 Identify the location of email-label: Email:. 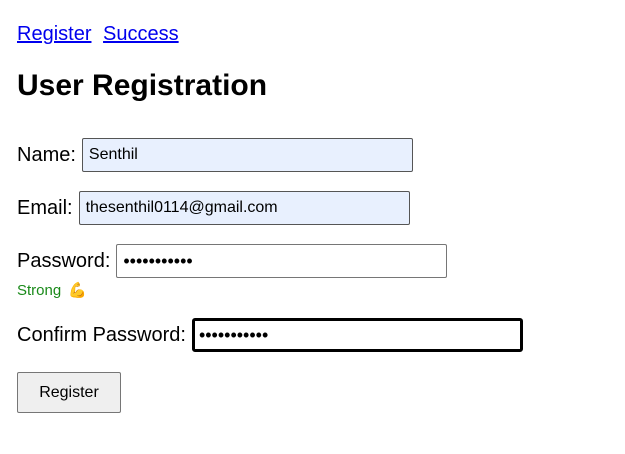
(45, 208).